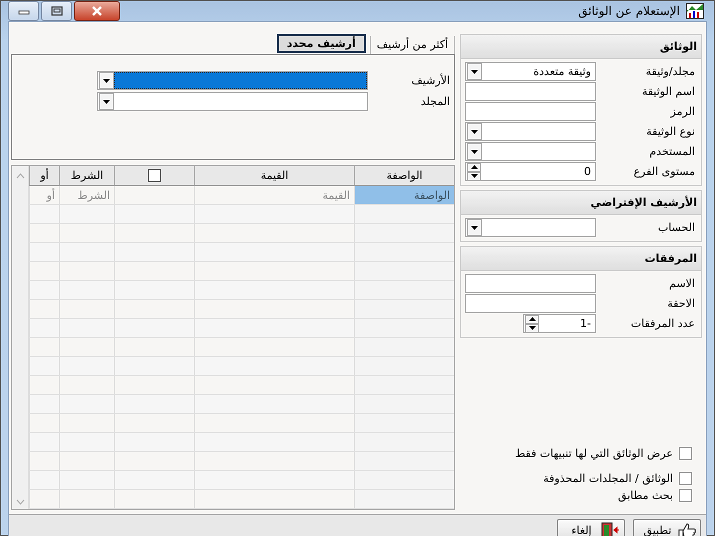 This screenshot has width=715, height=536. What do you see at coordinates (404, 175) in the screenshot?
I see `column-header: الواصفة` at bounding box center [404, 175].